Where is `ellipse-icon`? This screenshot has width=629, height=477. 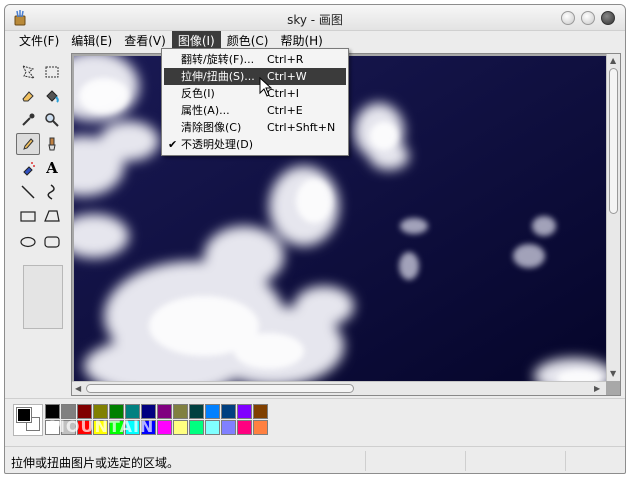
ellipse-icon is located at coordinates (28, 242).